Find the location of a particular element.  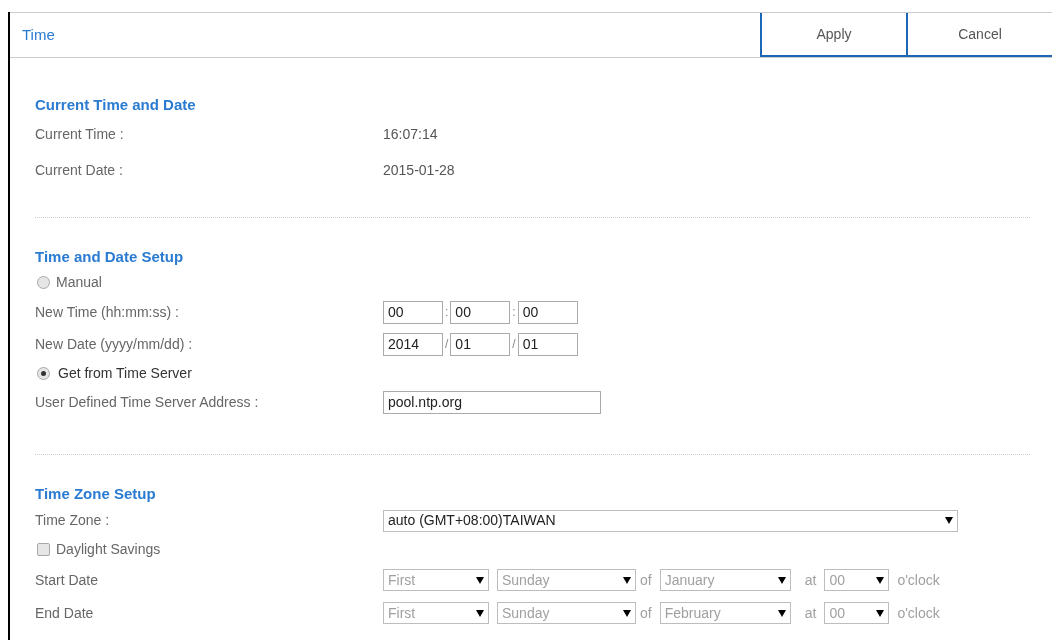

field-value: 16:07:14 is located at coordinates (410, 134).